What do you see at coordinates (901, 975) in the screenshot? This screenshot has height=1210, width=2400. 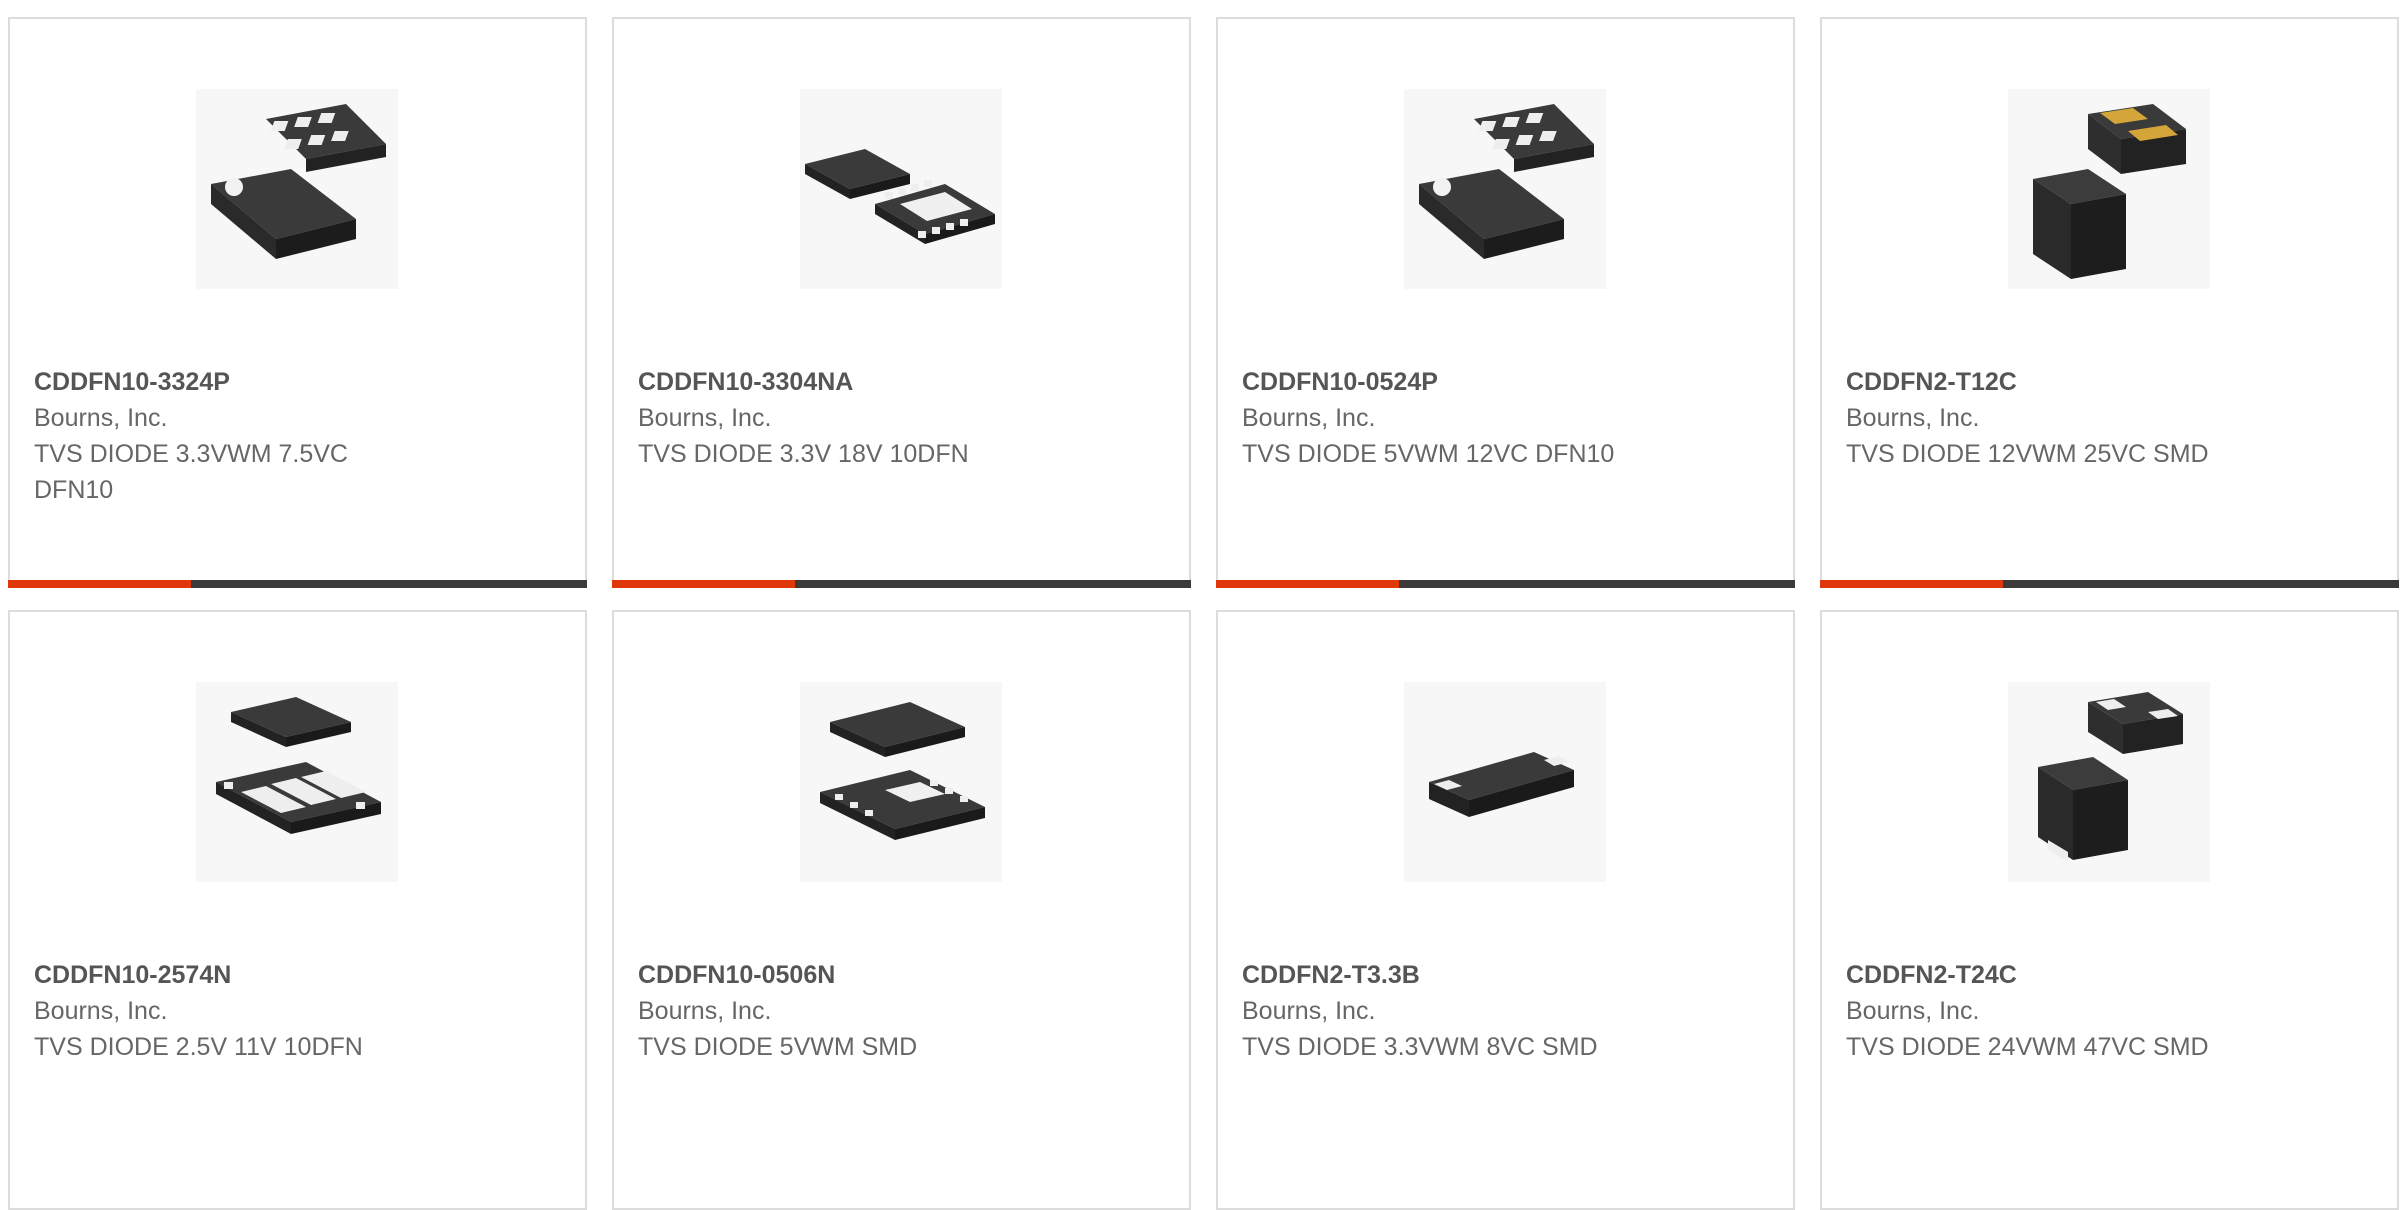 I see `part-number: CDDFN10-0506N` at bounding box center [901, 975].